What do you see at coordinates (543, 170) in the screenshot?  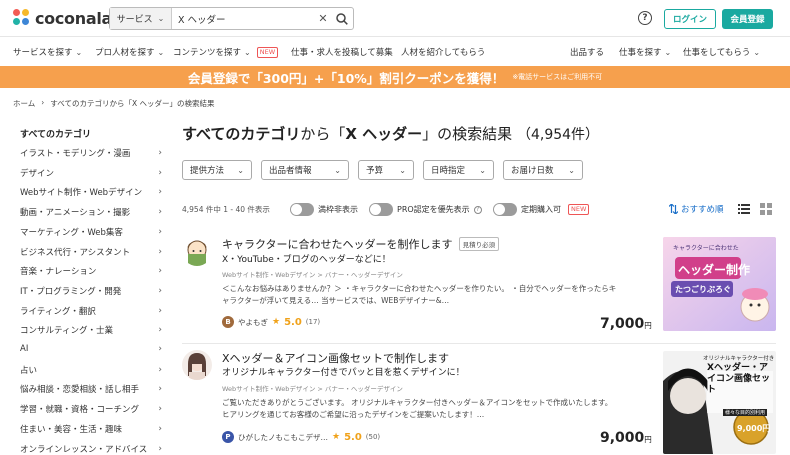 I see `filter-delivery-days: お届け日数 ⌄` at bounding box center [543, 170].